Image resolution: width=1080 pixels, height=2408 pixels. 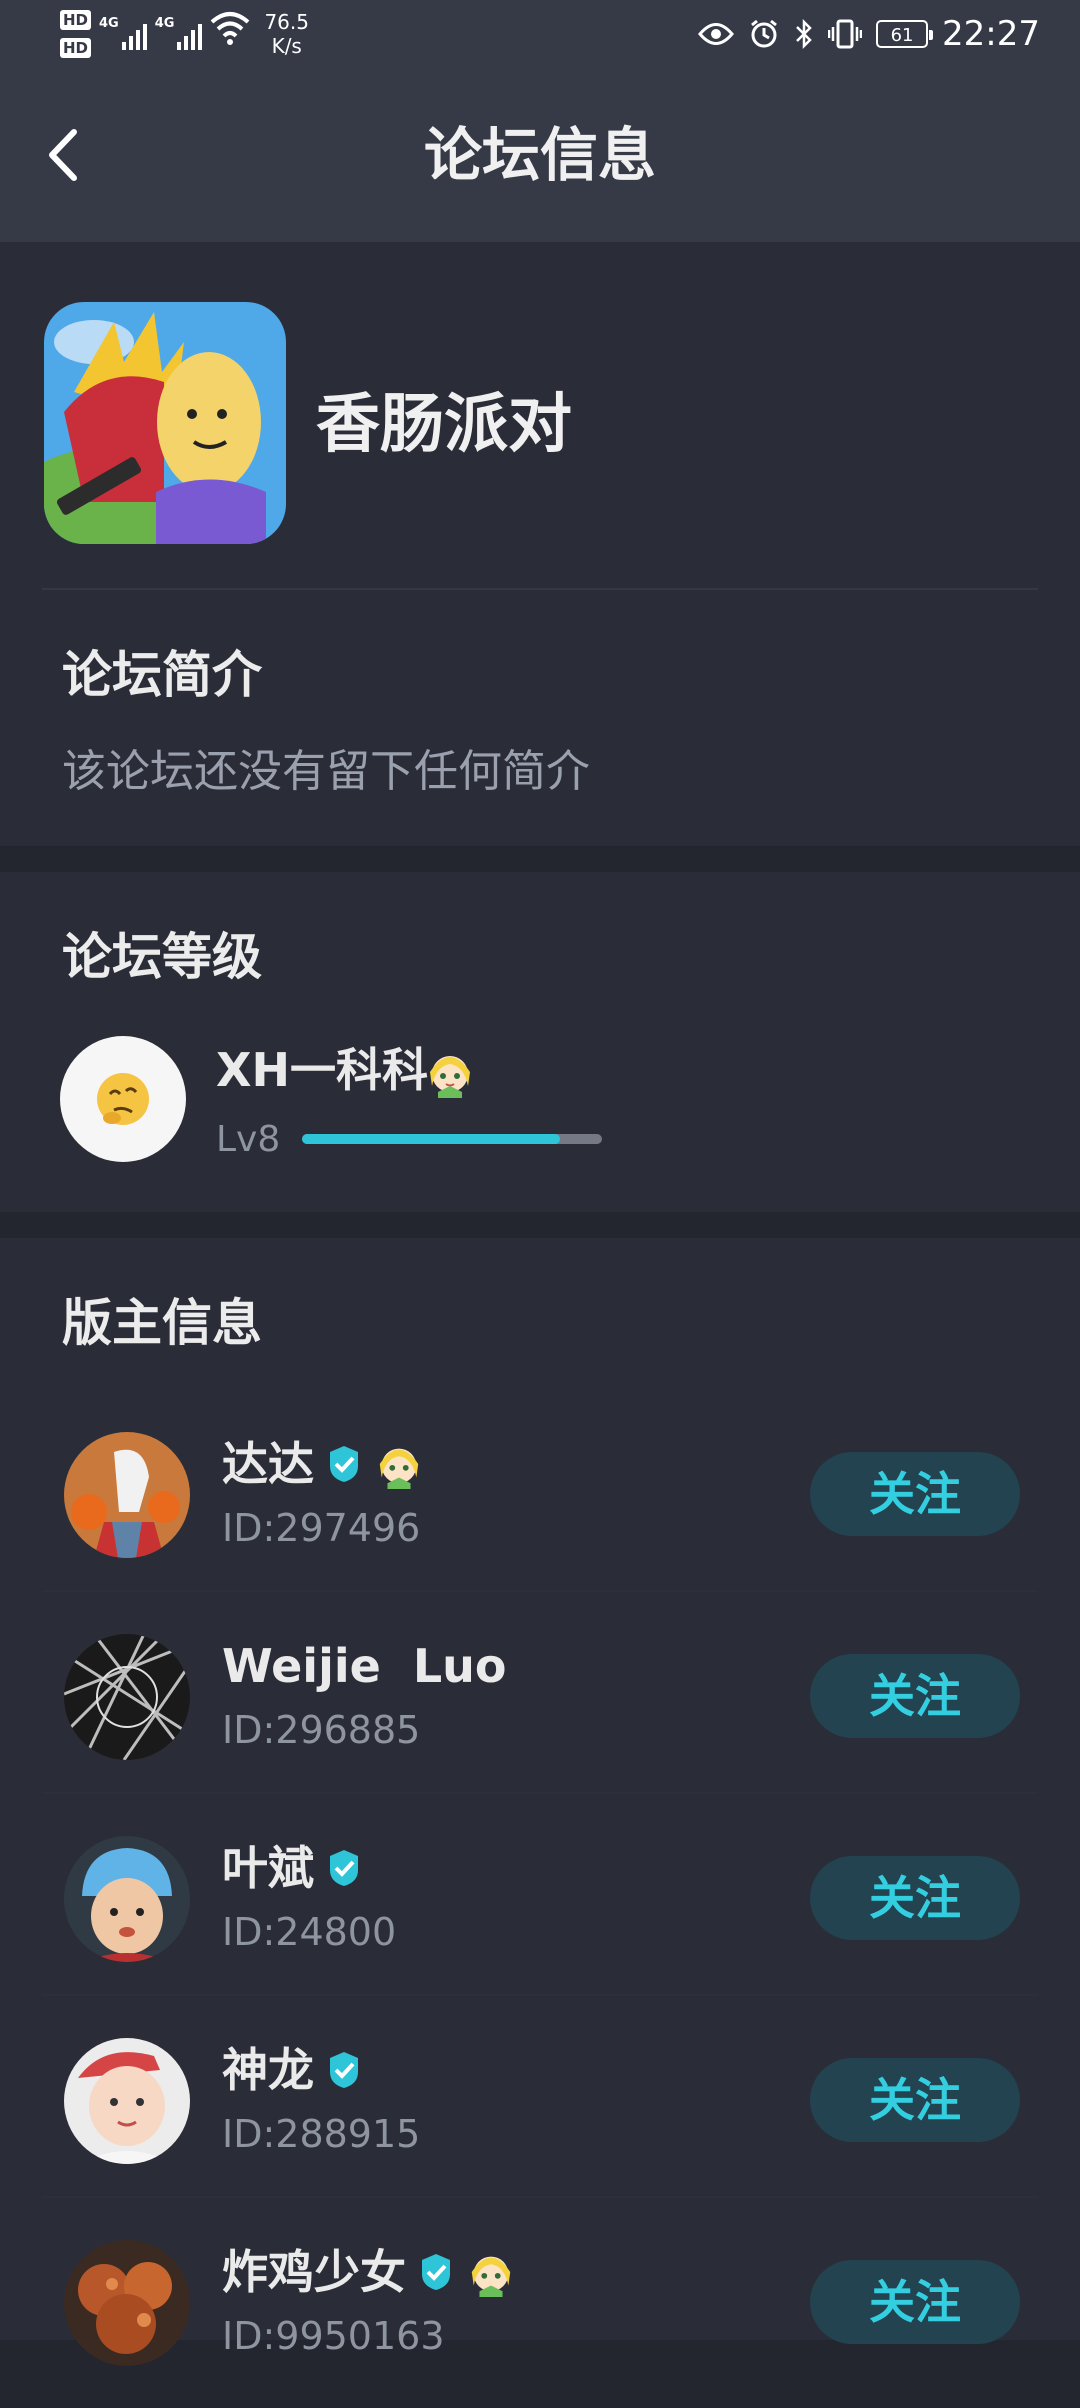 What do you see at coordinates (364, 1666) in the screenshot?
I see `moderator-name: Weijie Luo` at bounding box center [364, 1666].